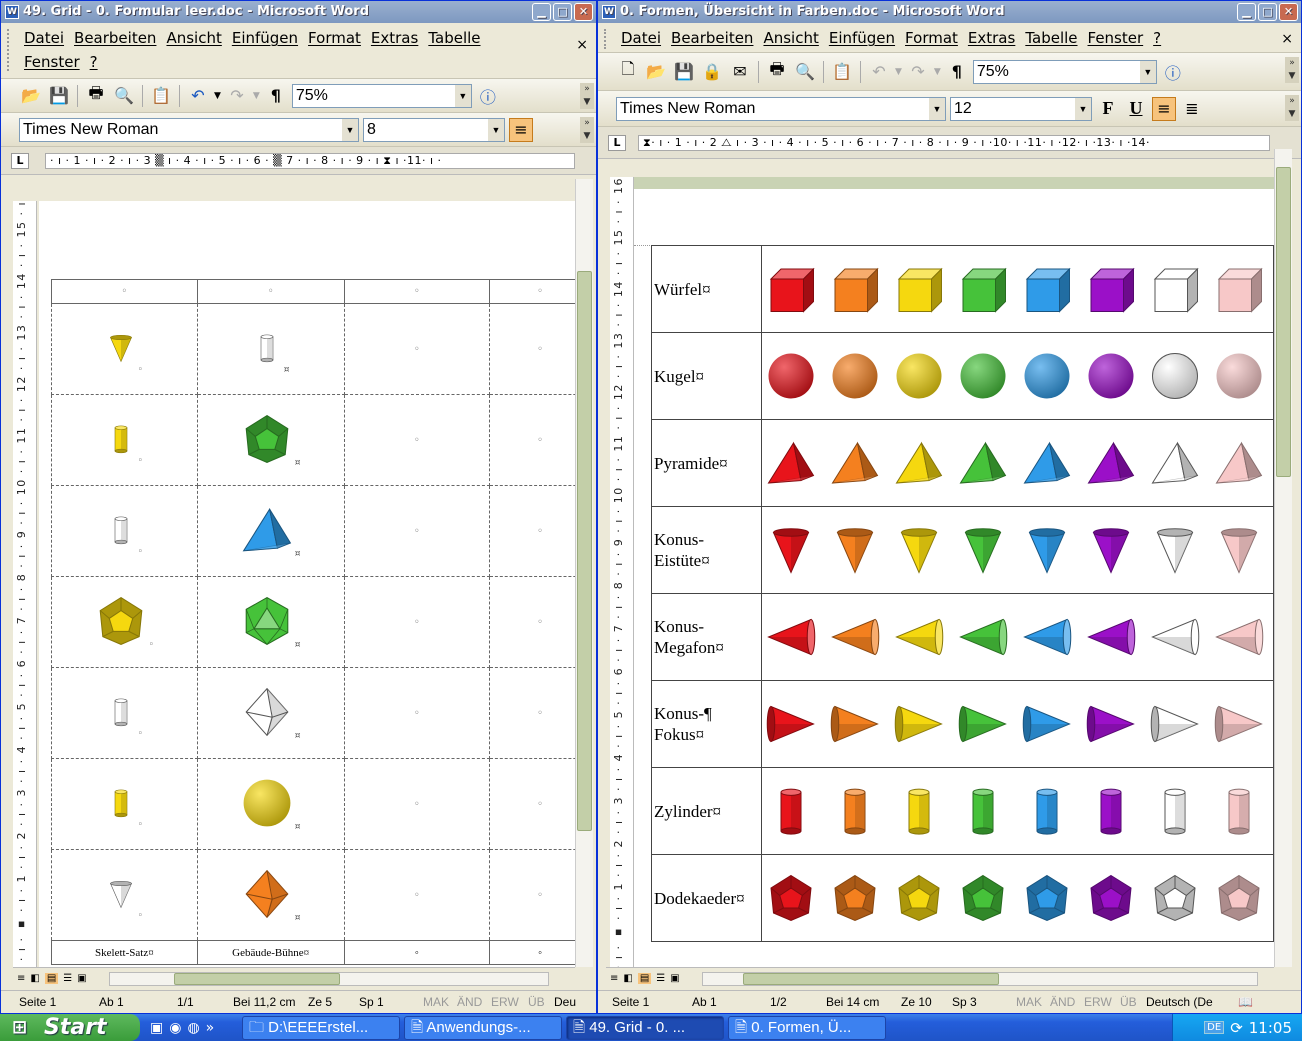  What do you see at coordinates (605, 39) in the screenshot?
I see `menu-grip` at bounding box center [605, 39].